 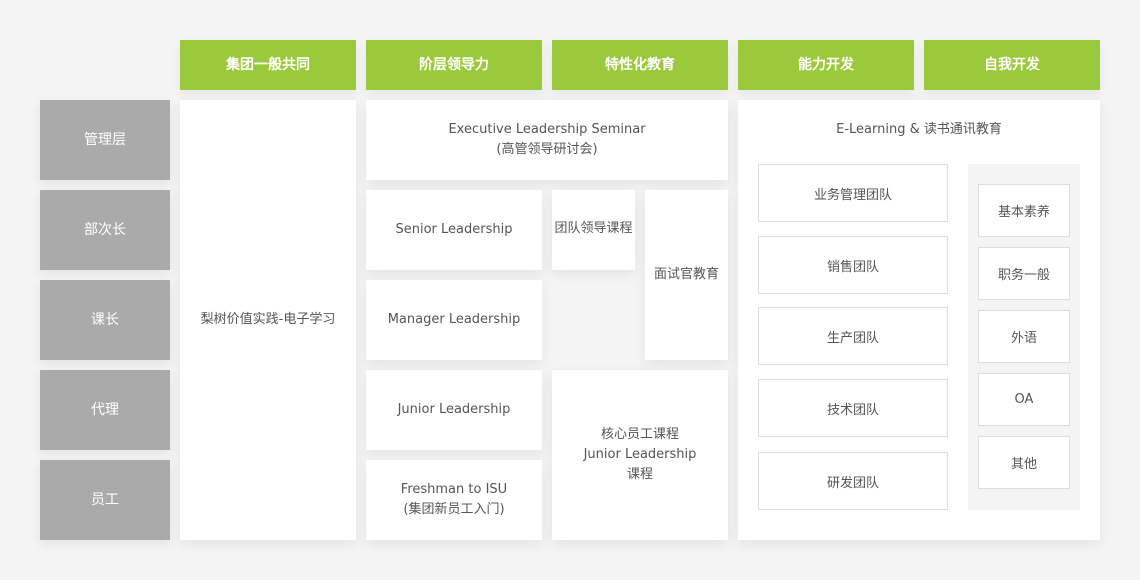 I want to click on level-label-text: 管理层, so click(x=105, y=140).